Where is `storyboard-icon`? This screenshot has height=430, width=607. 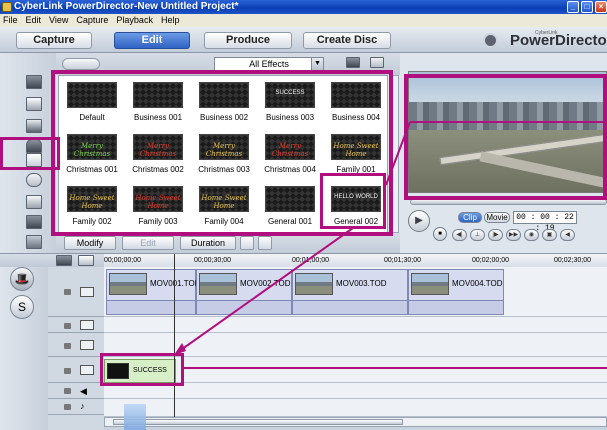 storyboard-icon is located at coordinates (64, 260).